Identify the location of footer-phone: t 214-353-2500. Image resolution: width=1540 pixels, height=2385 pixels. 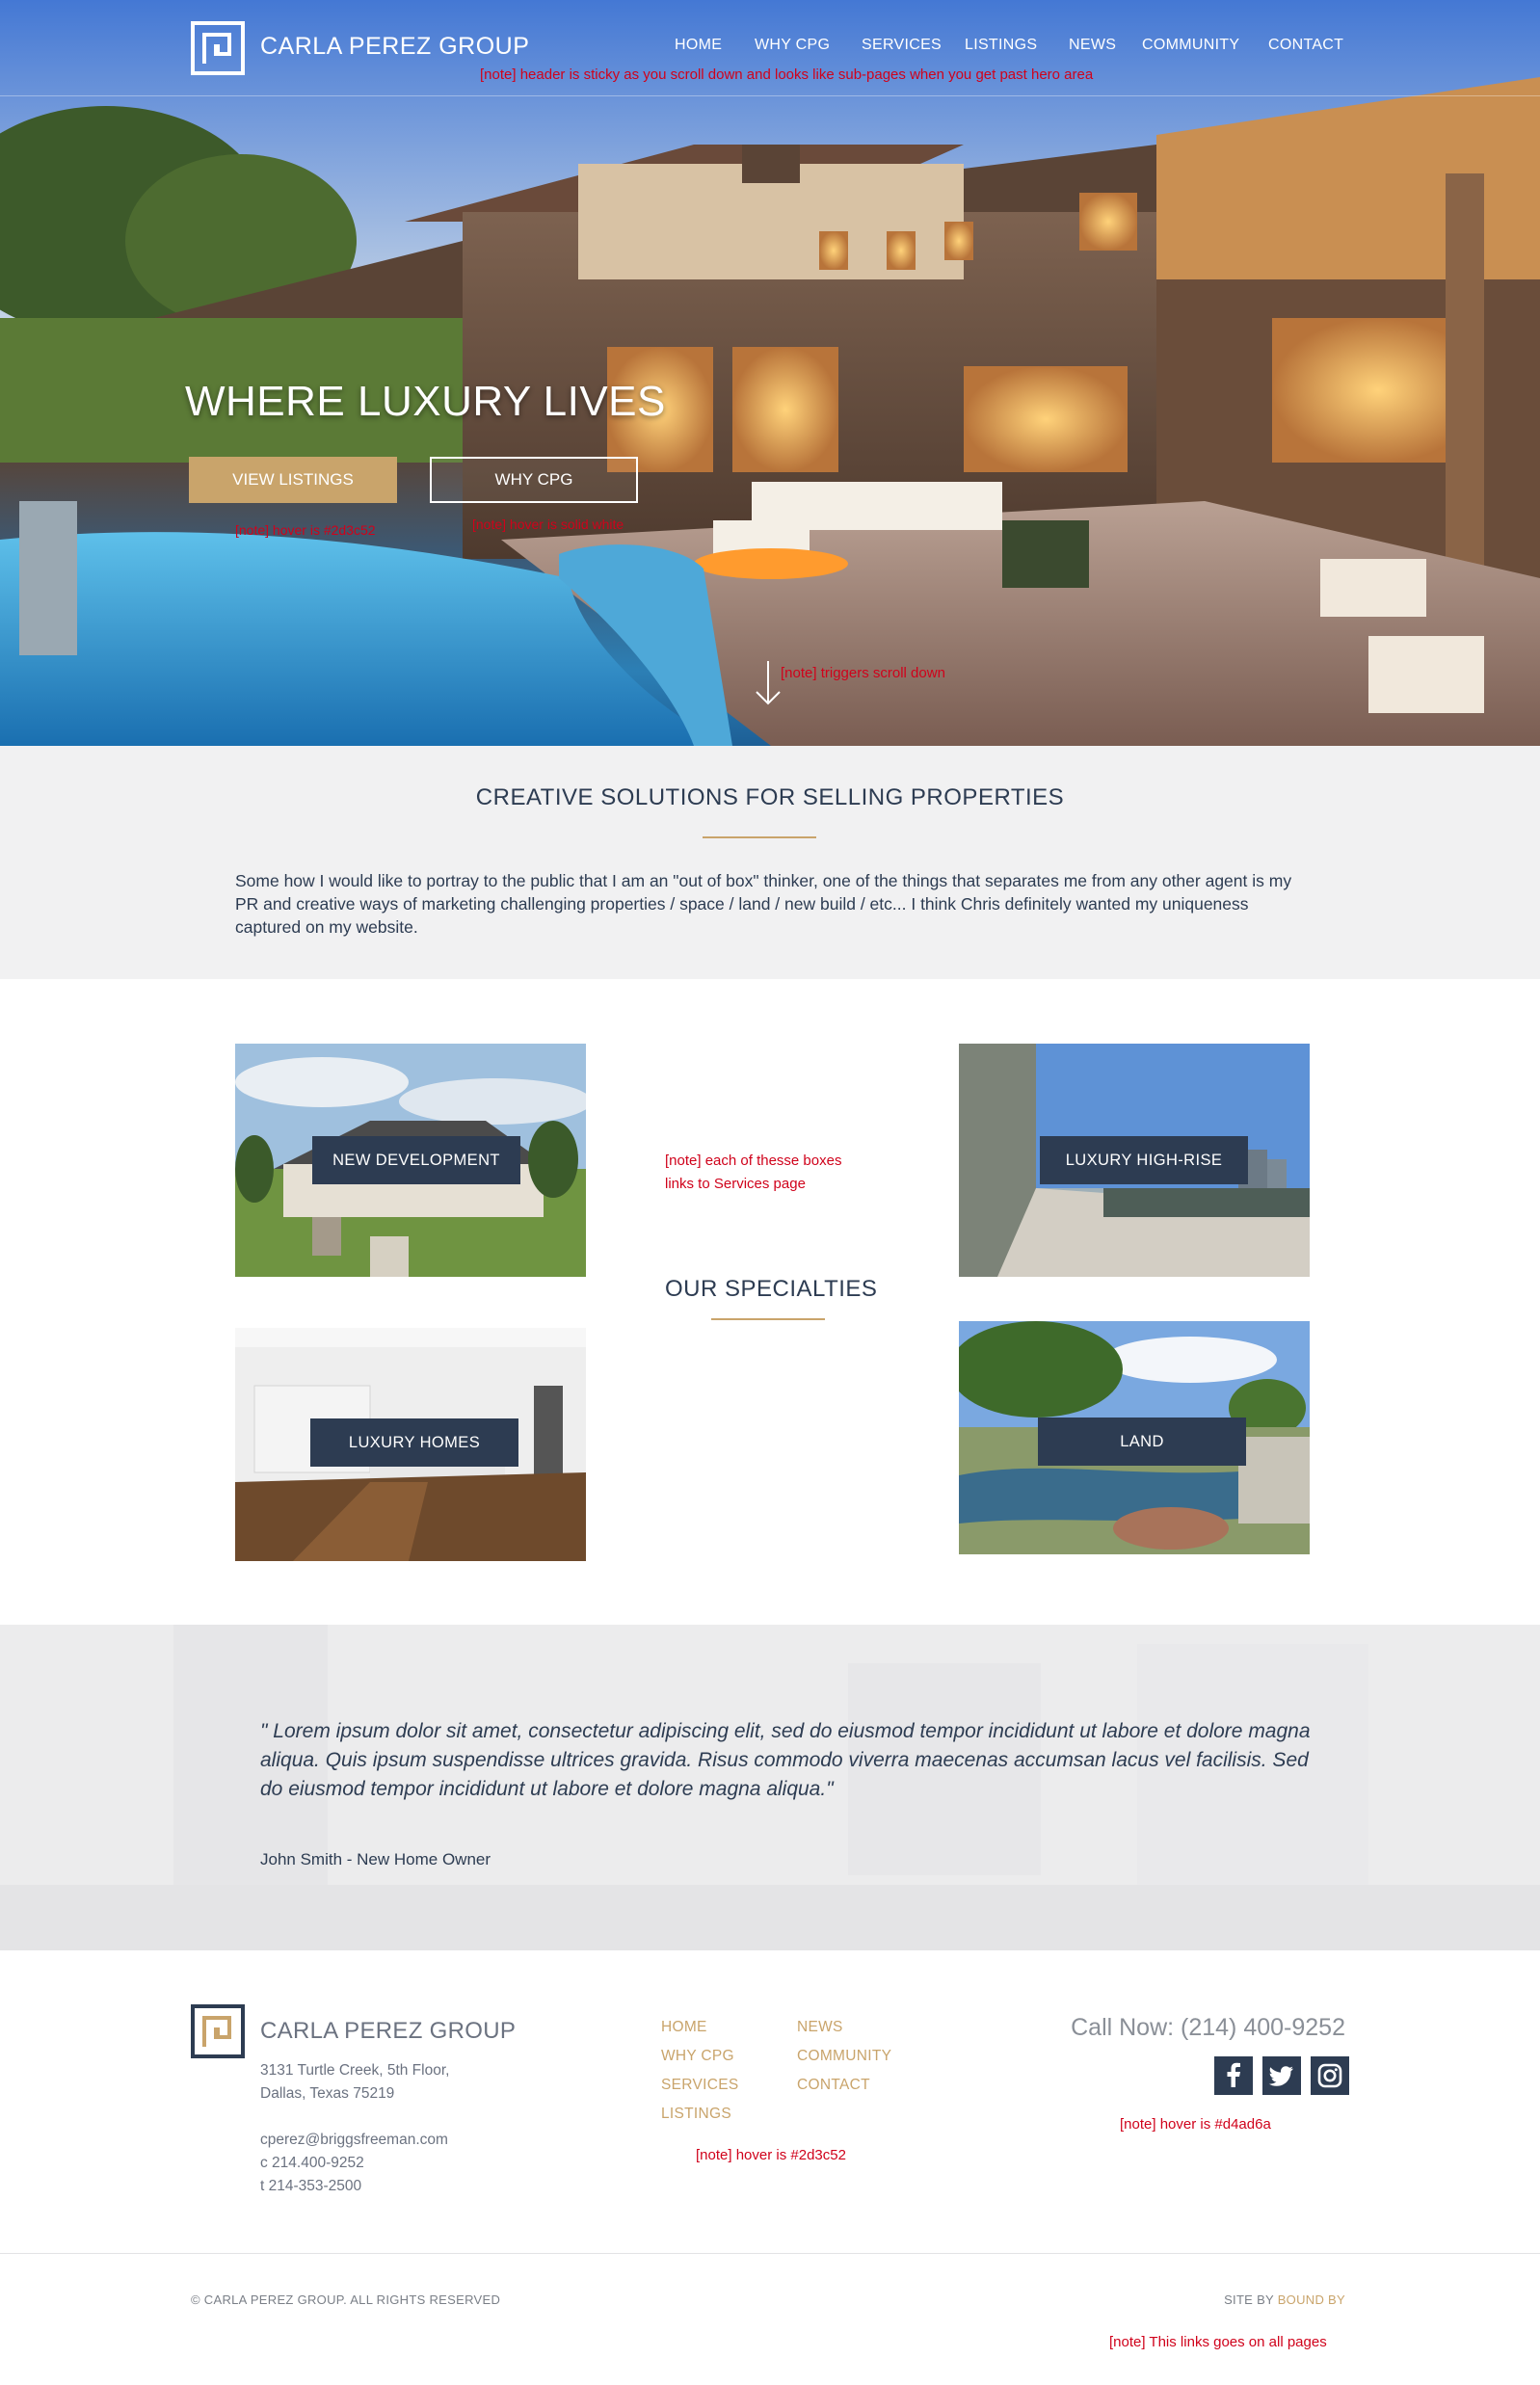
(310, 2186).